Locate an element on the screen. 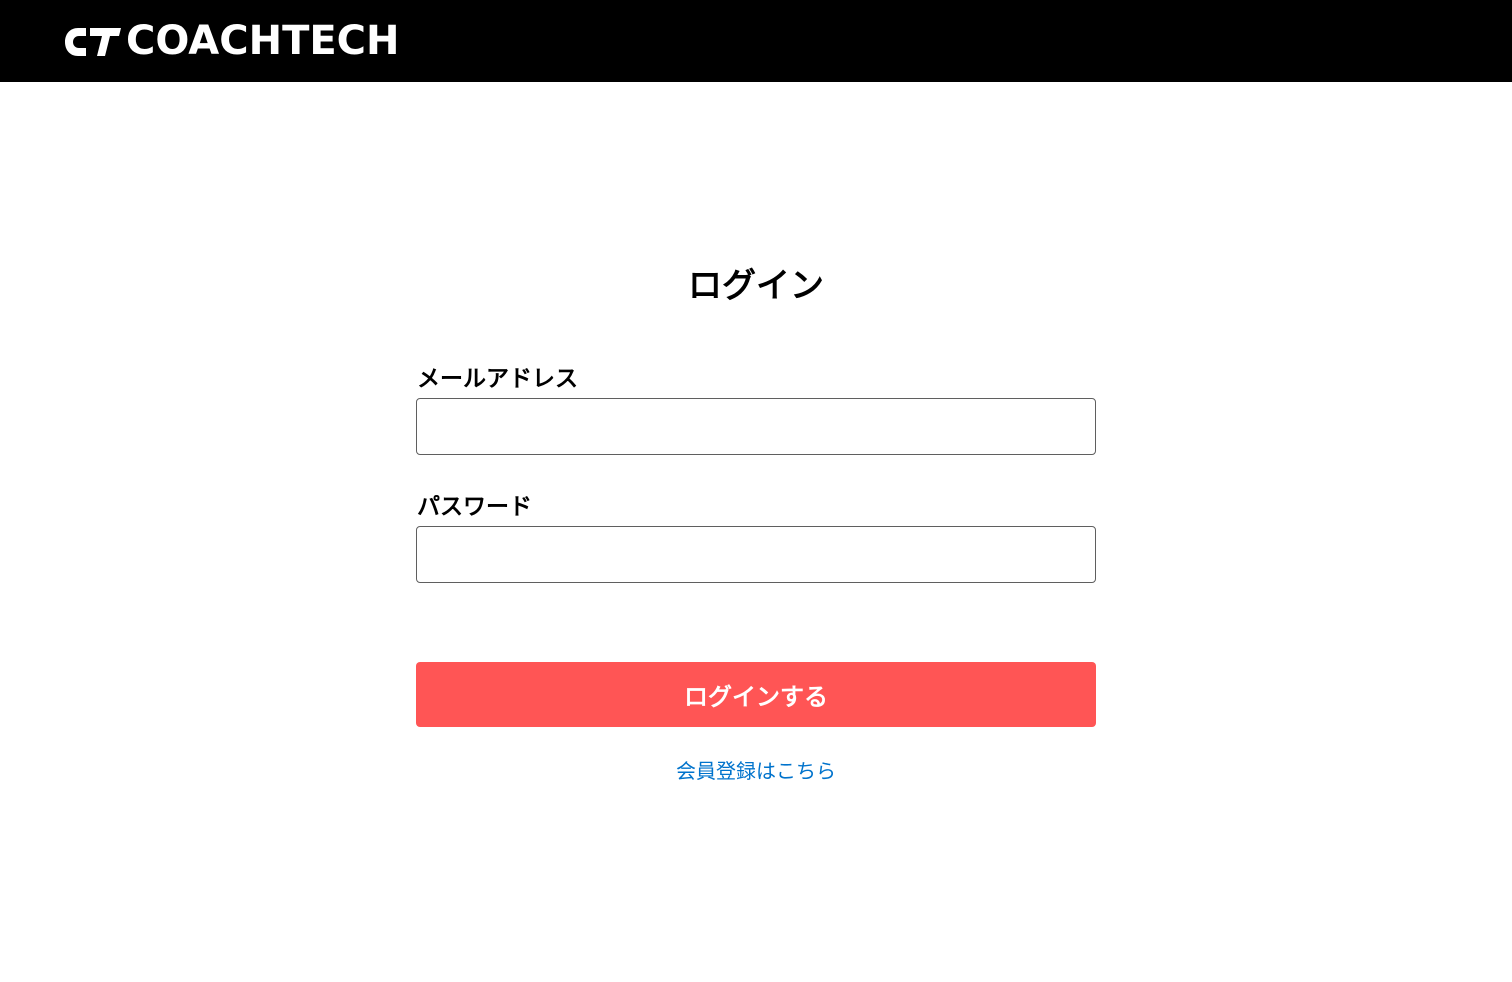 The image size is (1512, 982). password-field is located at coordinates (756, 554).